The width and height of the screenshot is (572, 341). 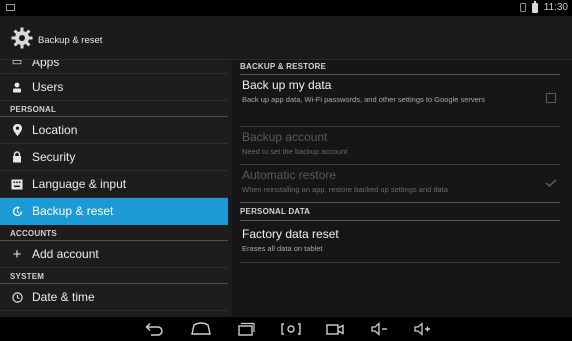 What do you see at coordinates (17, 184) in the screenshot?
I see `keyboard-icon` at bounding box center [17, 184].